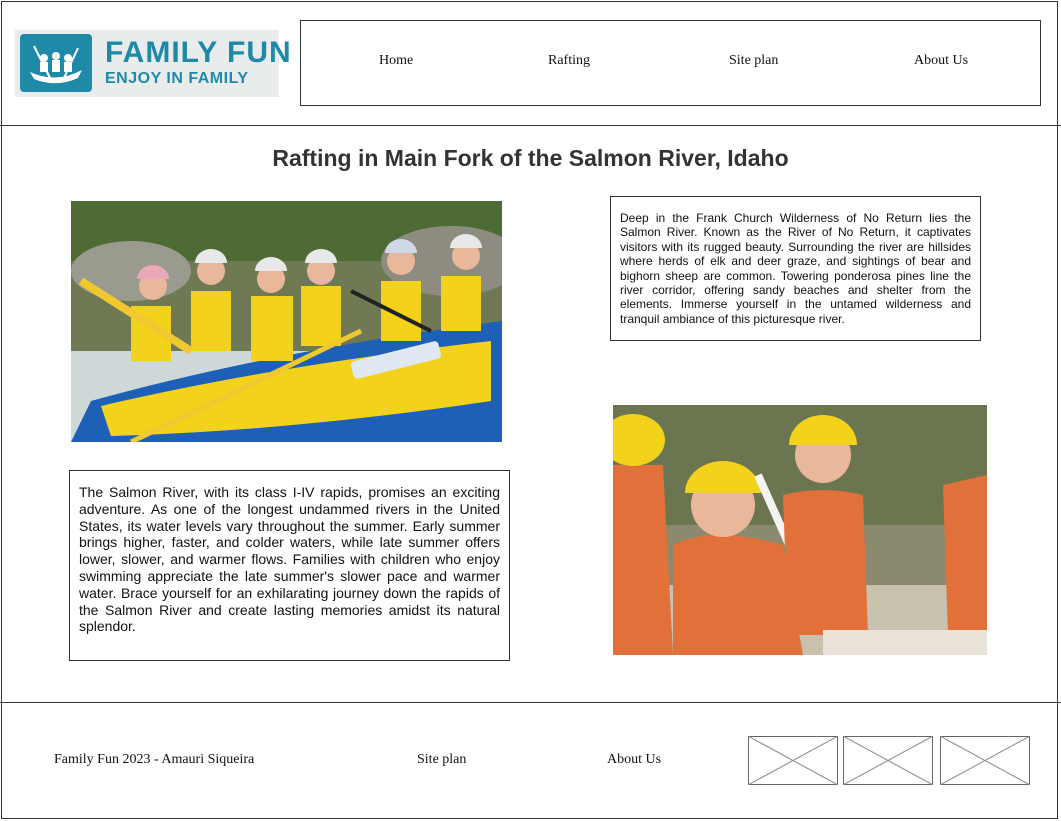 This screenshot has height=821, width=1061. What do you see at coordinates (177, 78) in the screenshot?
I see `logo-tagline: ENJOY IN FAMILY` at bounding box center [177, 78].